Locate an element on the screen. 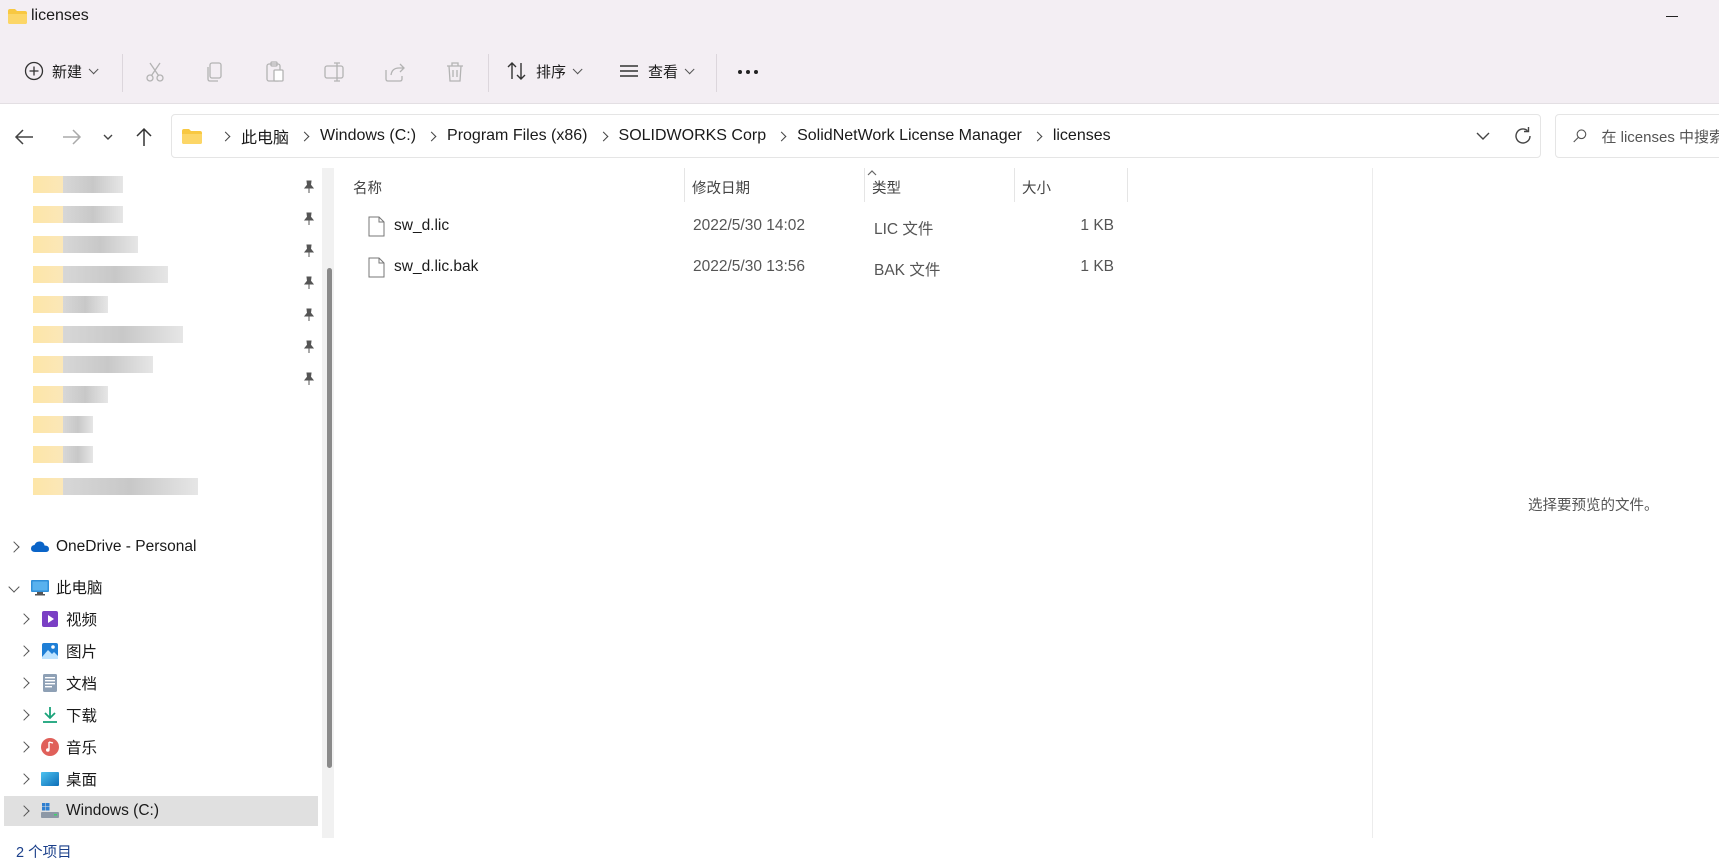 The width and height of the screenshot is (1719, 866). table-row: sw_d.lic 2022/5/30 14:02 LIC 文件 1 KB is located at coordinates (739, 226).